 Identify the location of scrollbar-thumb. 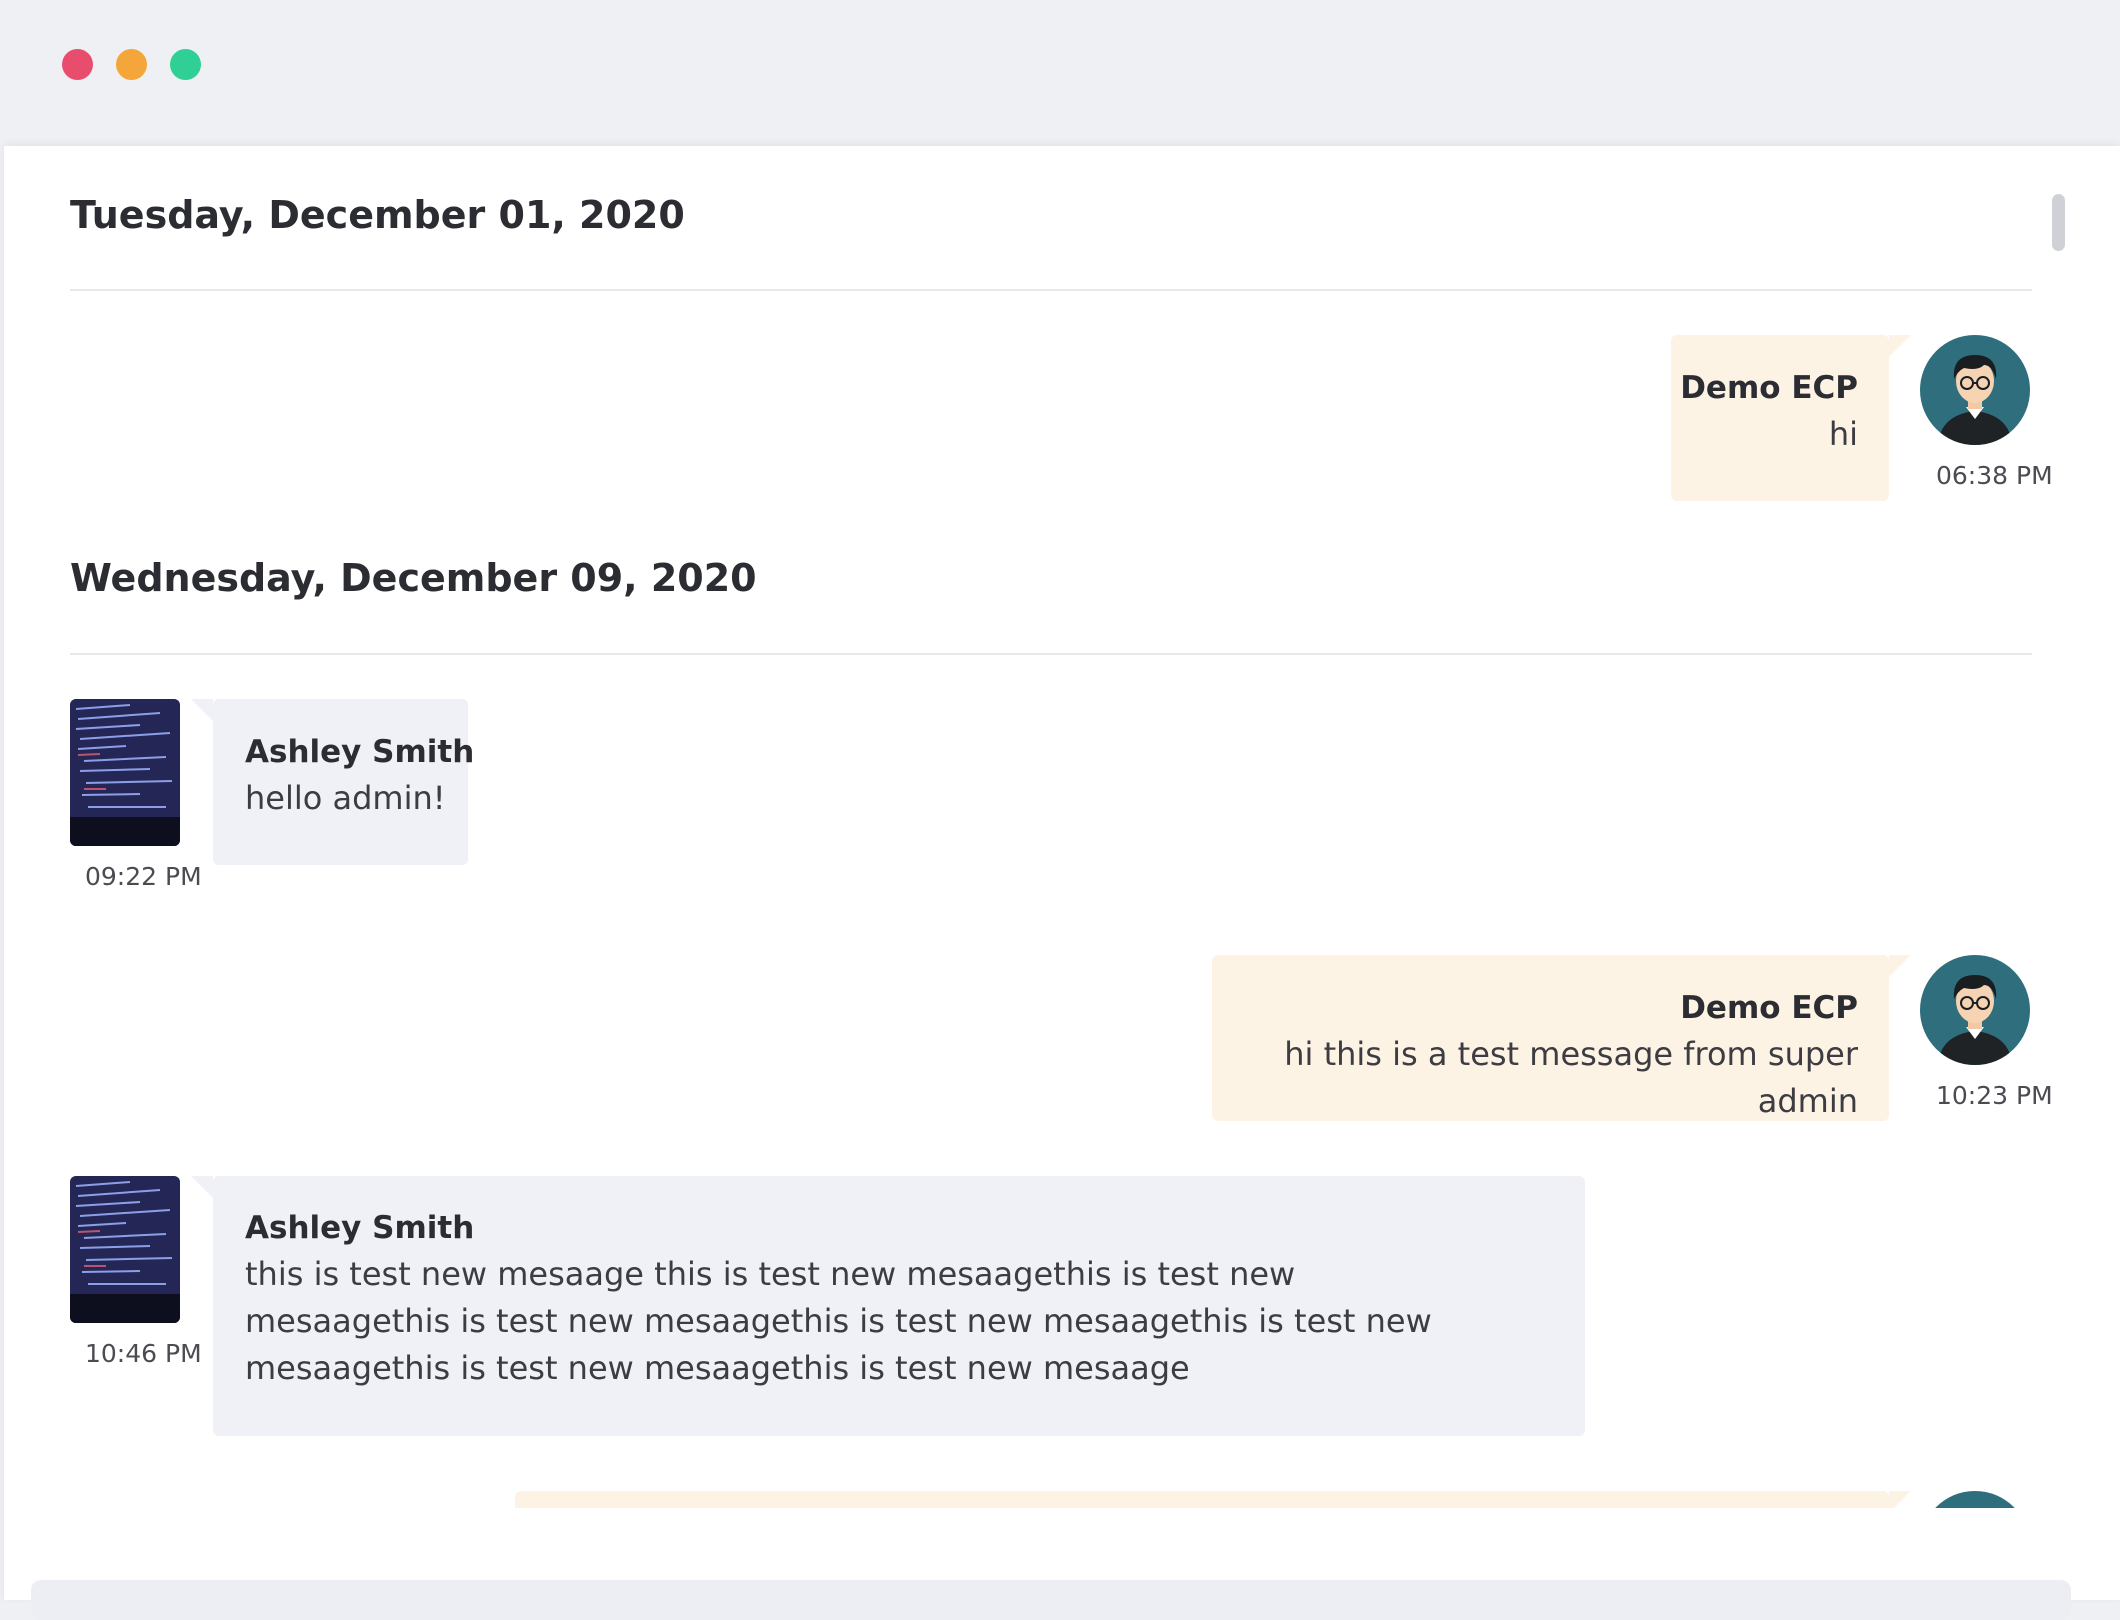
(2058, 222).